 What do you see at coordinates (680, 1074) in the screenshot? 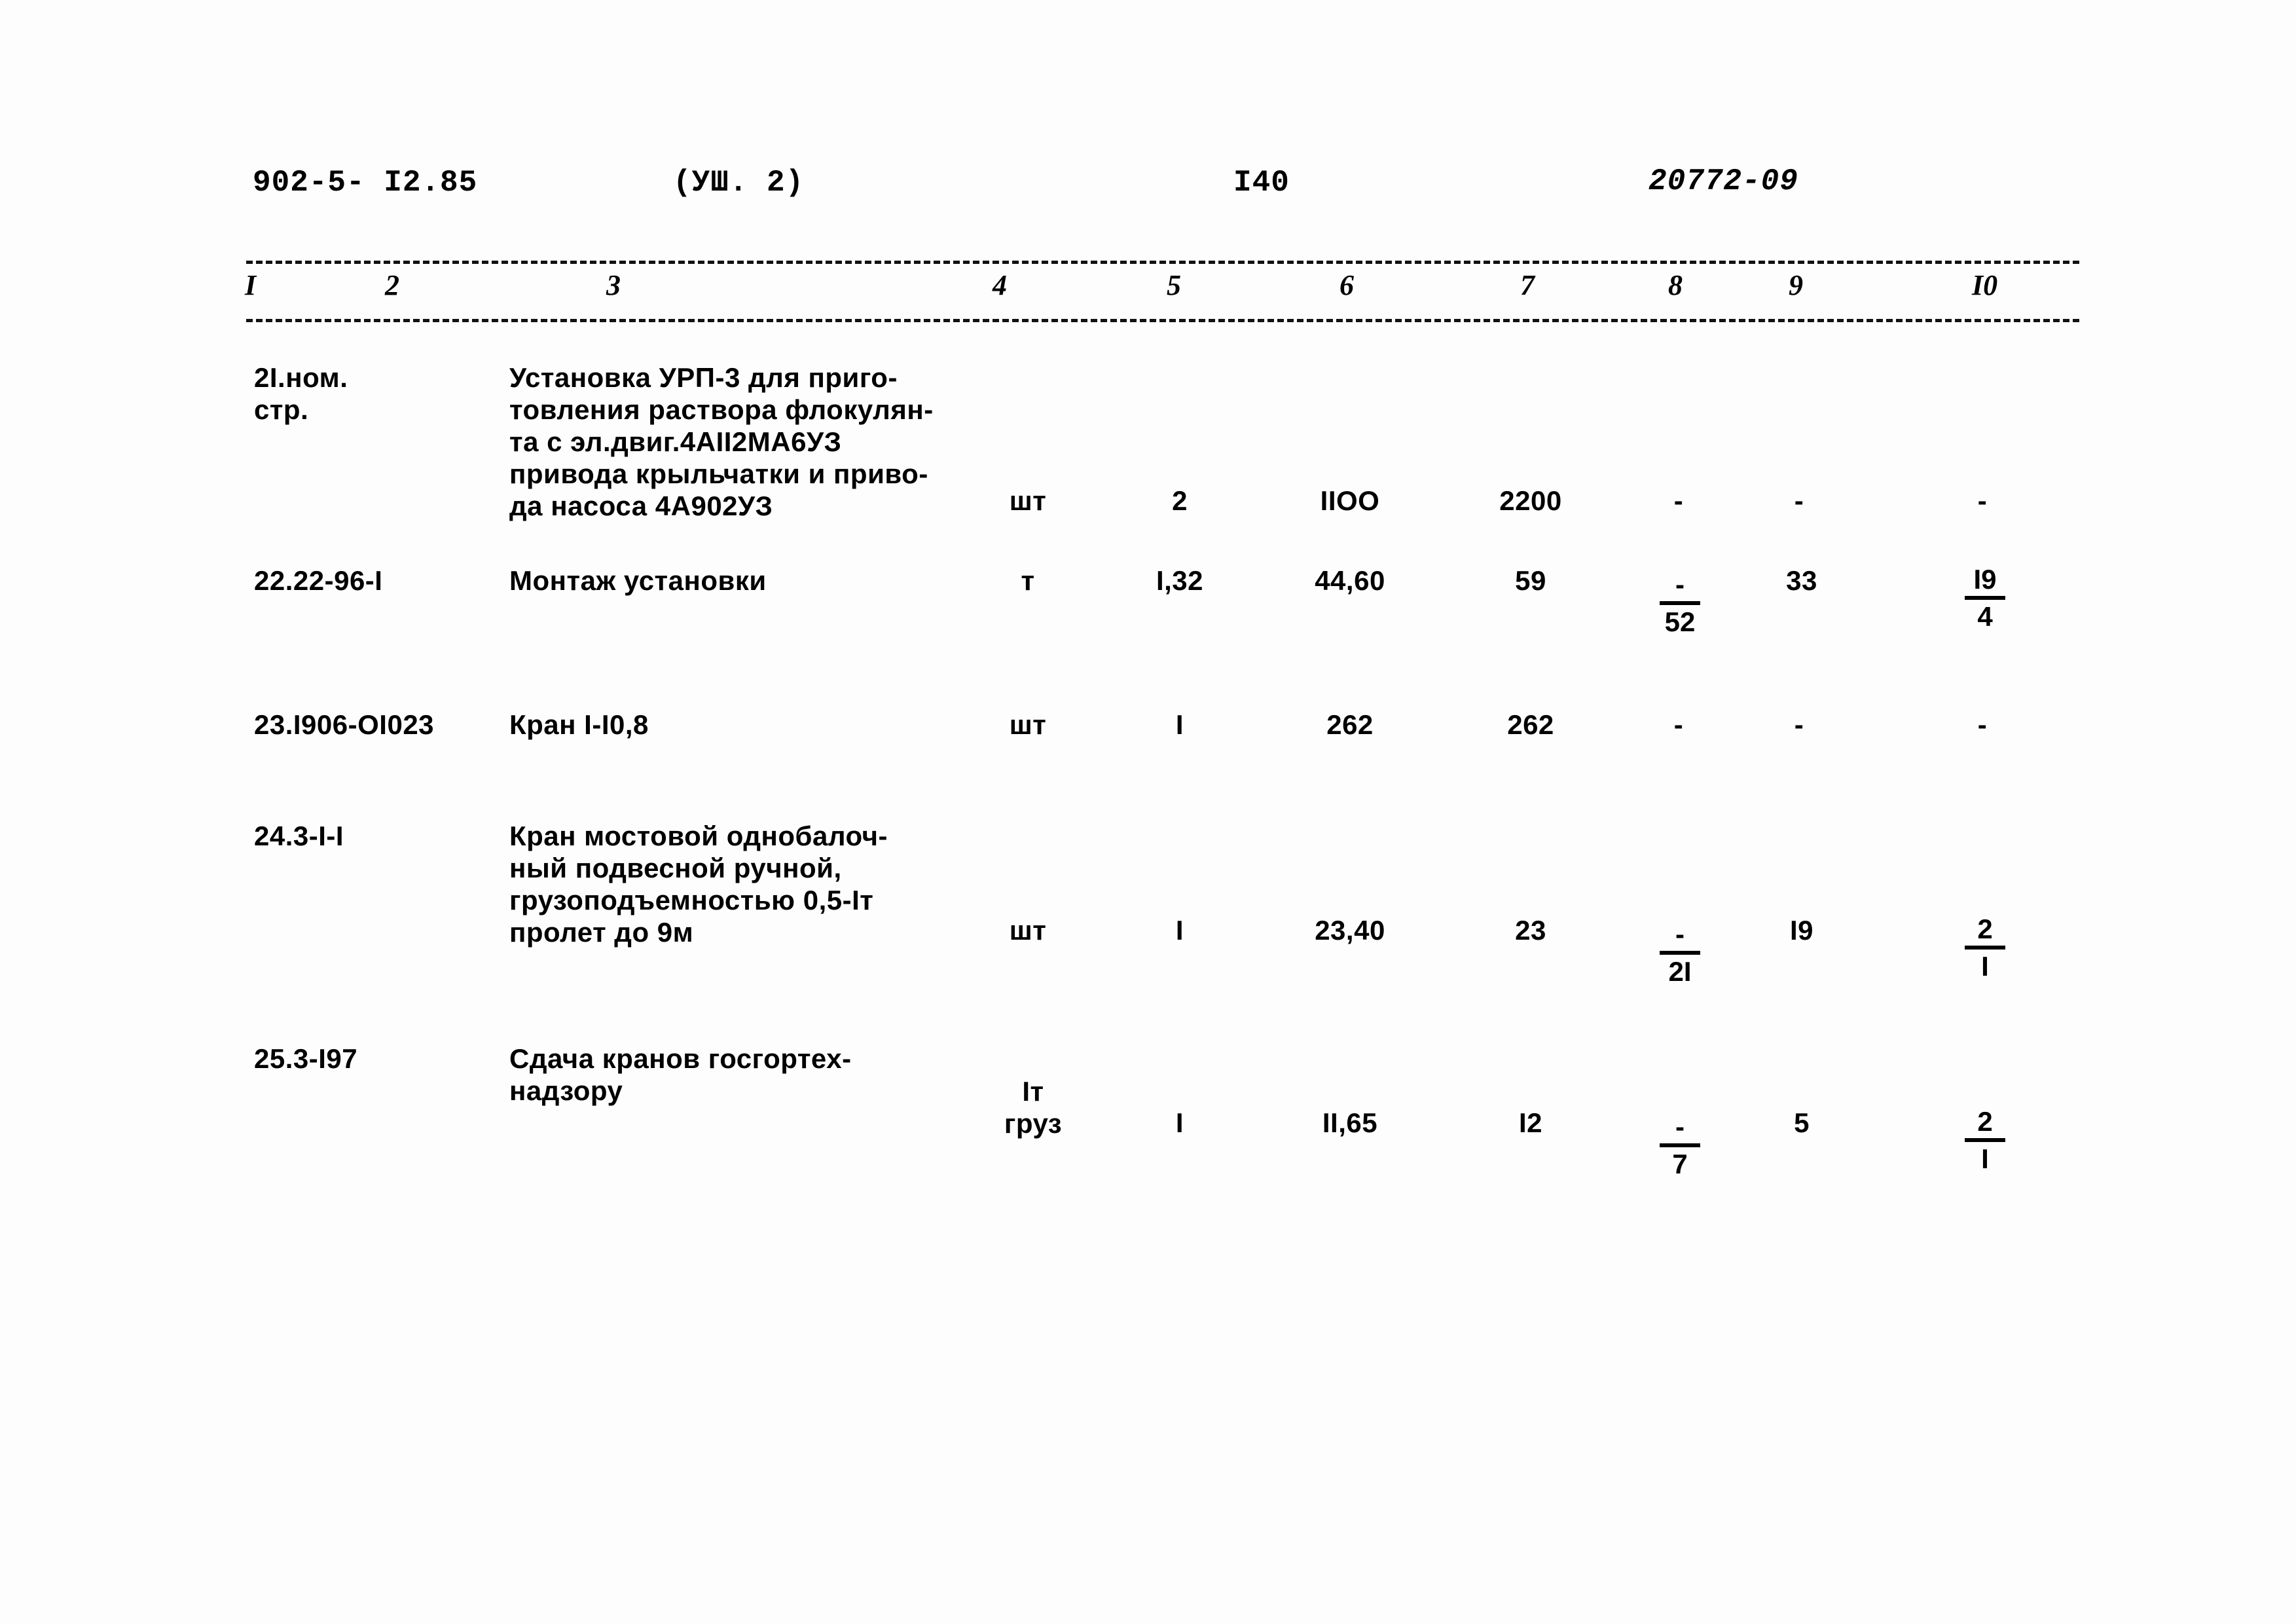
I see `row-description: Сдача кранов госгортех- надзору` at bounding box center [680, 1074].